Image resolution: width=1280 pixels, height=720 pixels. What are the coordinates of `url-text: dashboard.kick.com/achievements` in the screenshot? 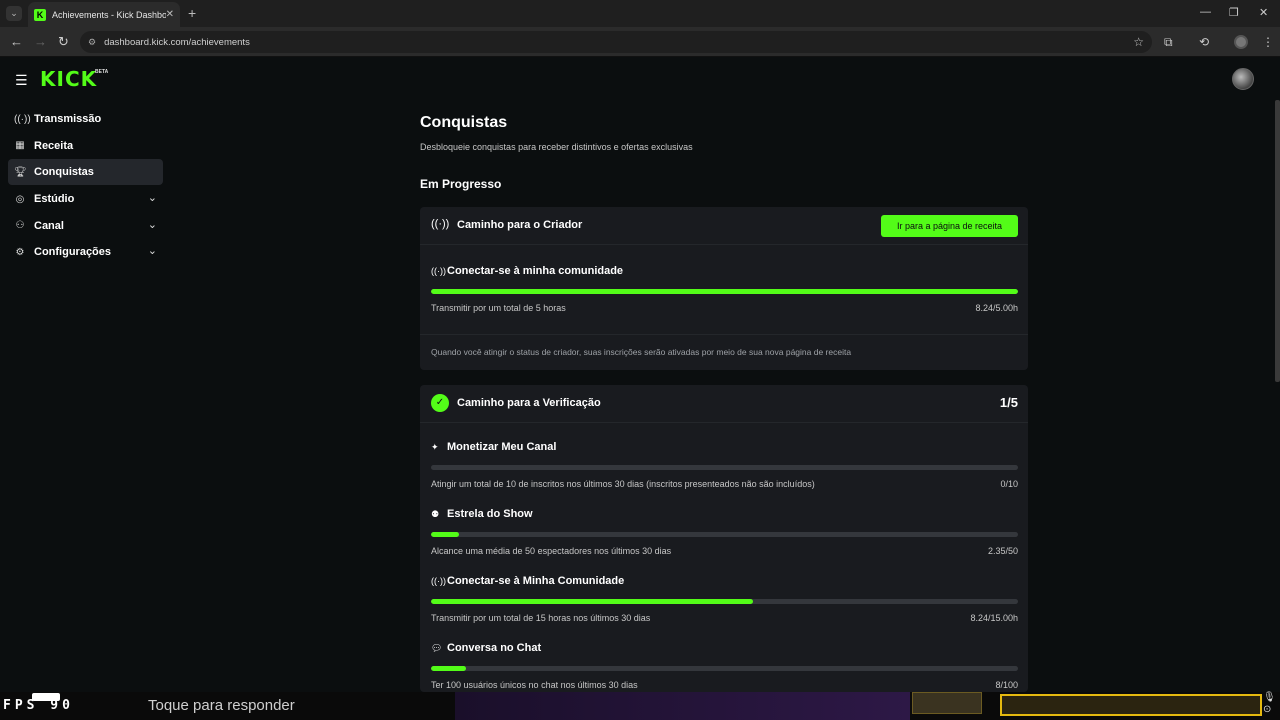 It's located at (177, 42).